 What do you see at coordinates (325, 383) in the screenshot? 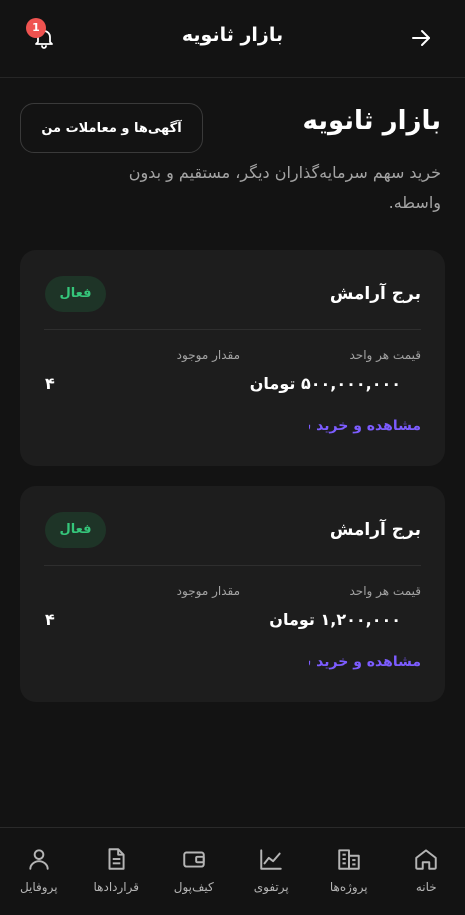
I see `price-value: ۵۰۰,۰۰۰,۰۰۰ تومان` at bounding box center [325, 383].